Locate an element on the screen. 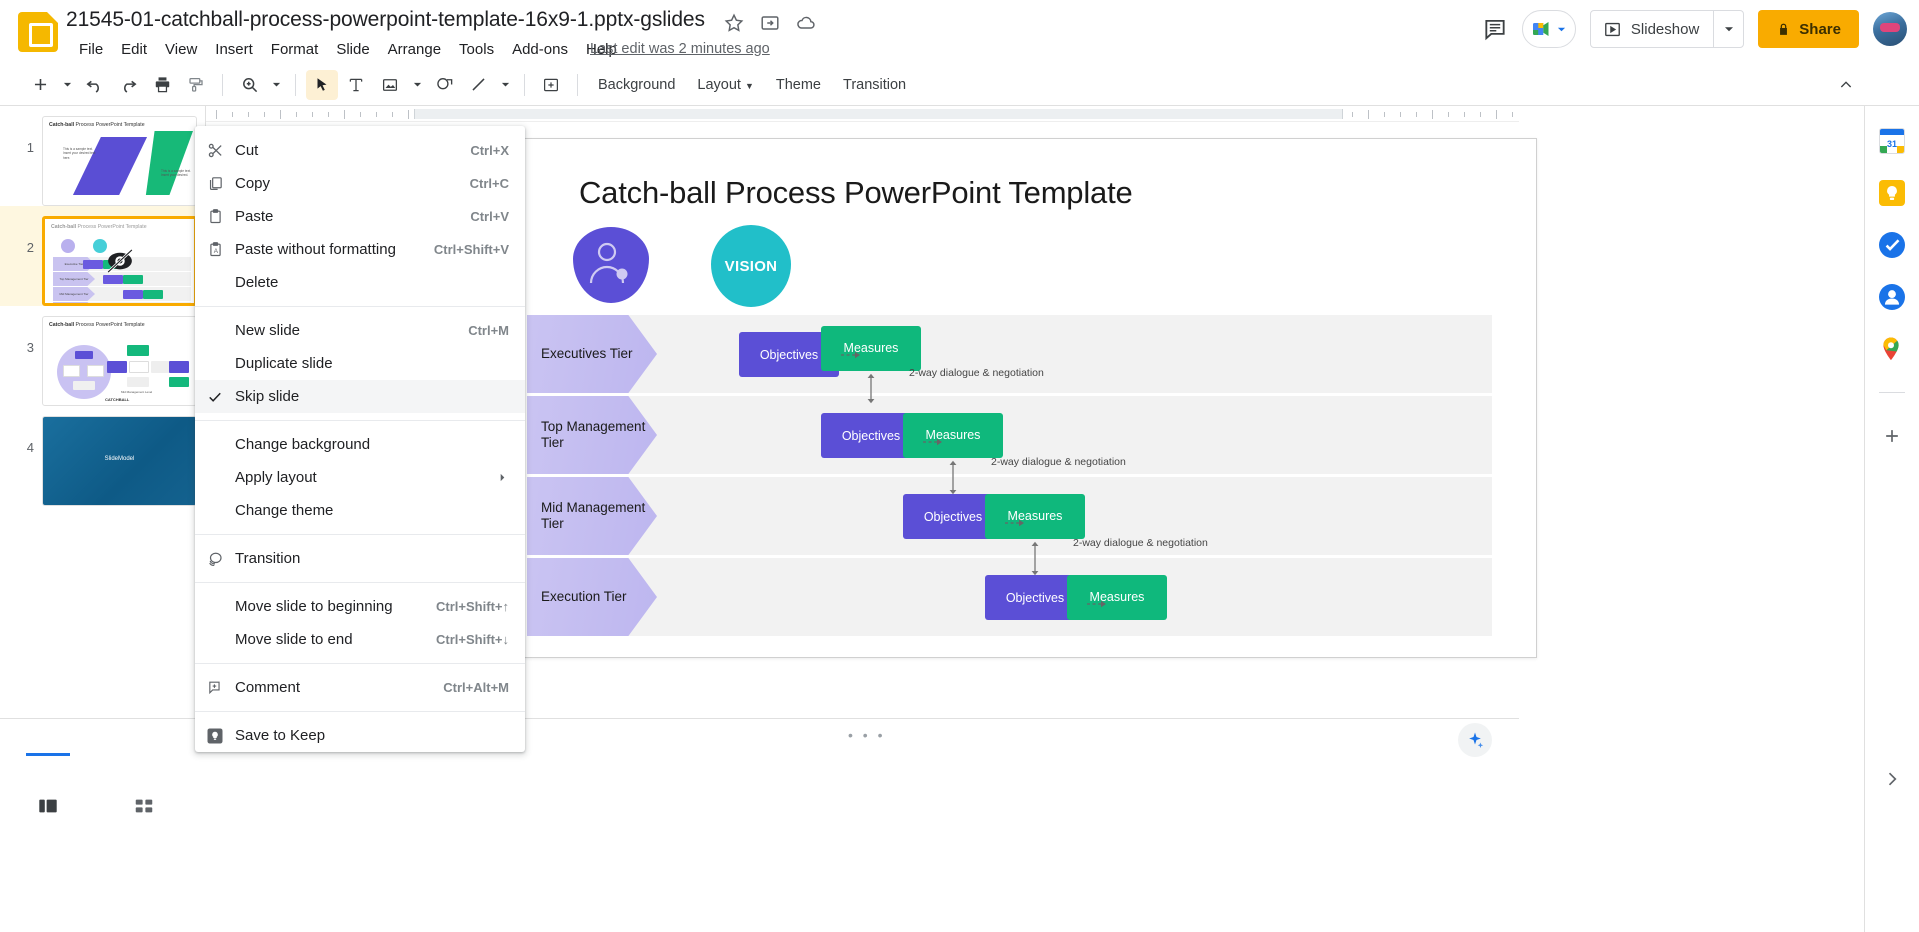 Image resolution: width=1919 pixels, height=932 pixels. side-panel: 31 is located at coordinates (1891, 519).